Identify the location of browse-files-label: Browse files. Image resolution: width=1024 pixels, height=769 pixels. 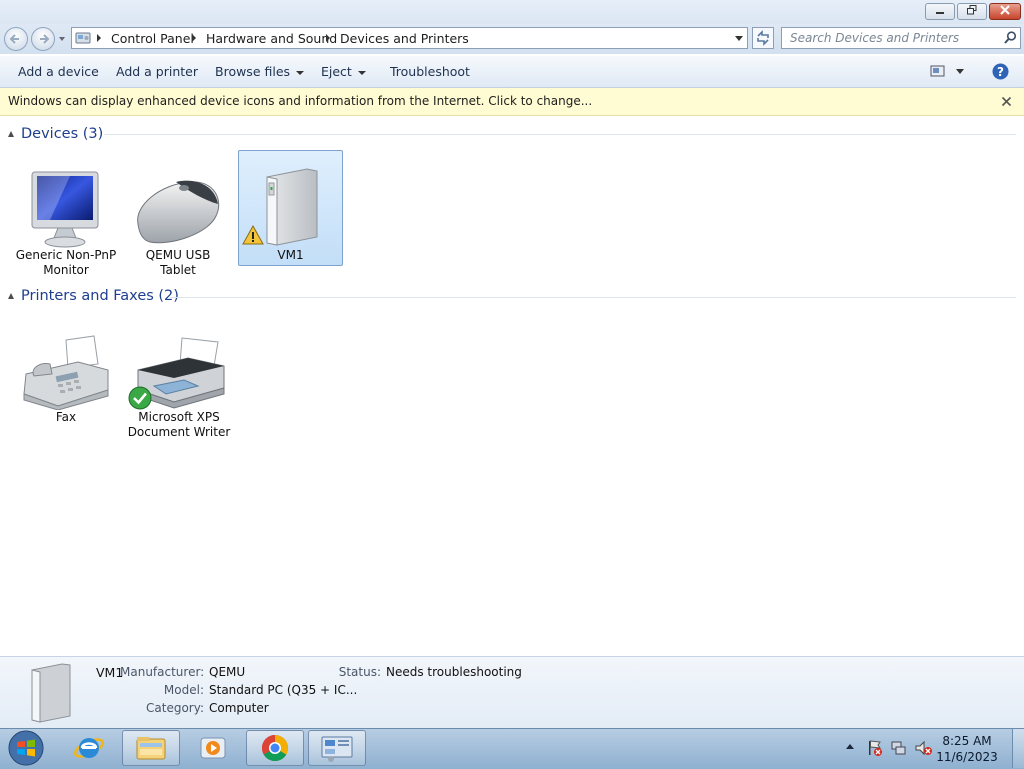
(253, 71).